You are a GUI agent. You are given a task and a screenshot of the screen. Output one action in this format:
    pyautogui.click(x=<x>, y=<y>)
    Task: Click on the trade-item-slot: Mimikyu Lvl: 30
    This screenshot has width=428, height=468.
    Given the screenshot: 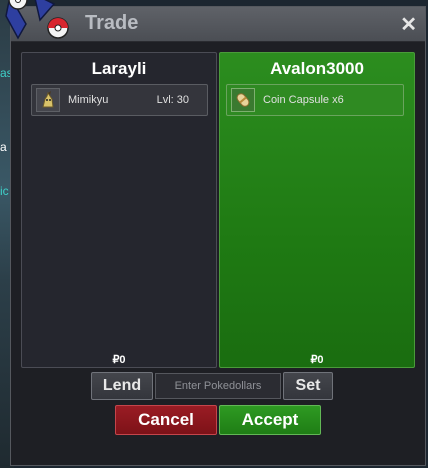 What is the action you would take?
    pyautogui.click(x=119, y=100)
    